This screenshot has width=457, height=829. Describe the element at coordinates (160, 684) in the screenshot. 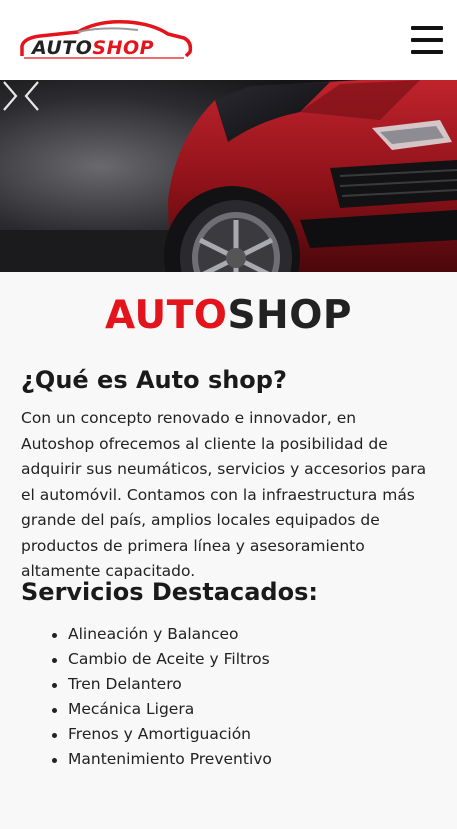

I see `list-item: Tren Delantero` at that location.